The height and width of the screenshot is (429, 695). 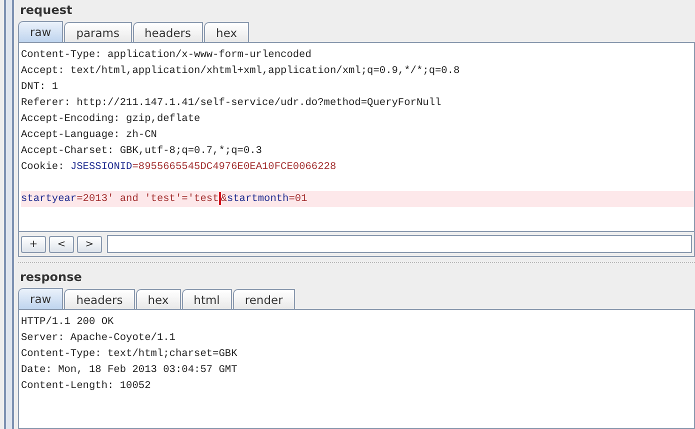 What do you see at coordinates (46, 10) in the screenshot?
I see `panel-title: request` at bounding box center [46, 10].